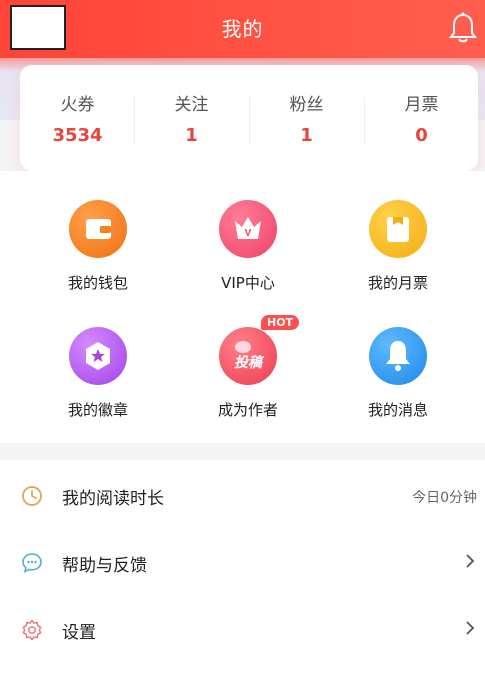 This screenshot has width=485, height=675. Describe the element at coordinates (397, 283) in the screenshot. I see `grid-label: 我的月票` at that location.